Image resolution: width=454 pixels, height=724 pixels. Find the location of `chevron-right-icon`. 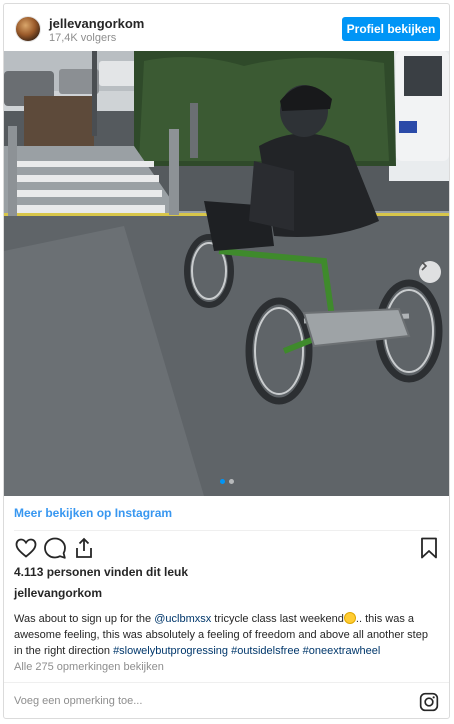

chevron-right-icon is located at coordinates (424, 266).